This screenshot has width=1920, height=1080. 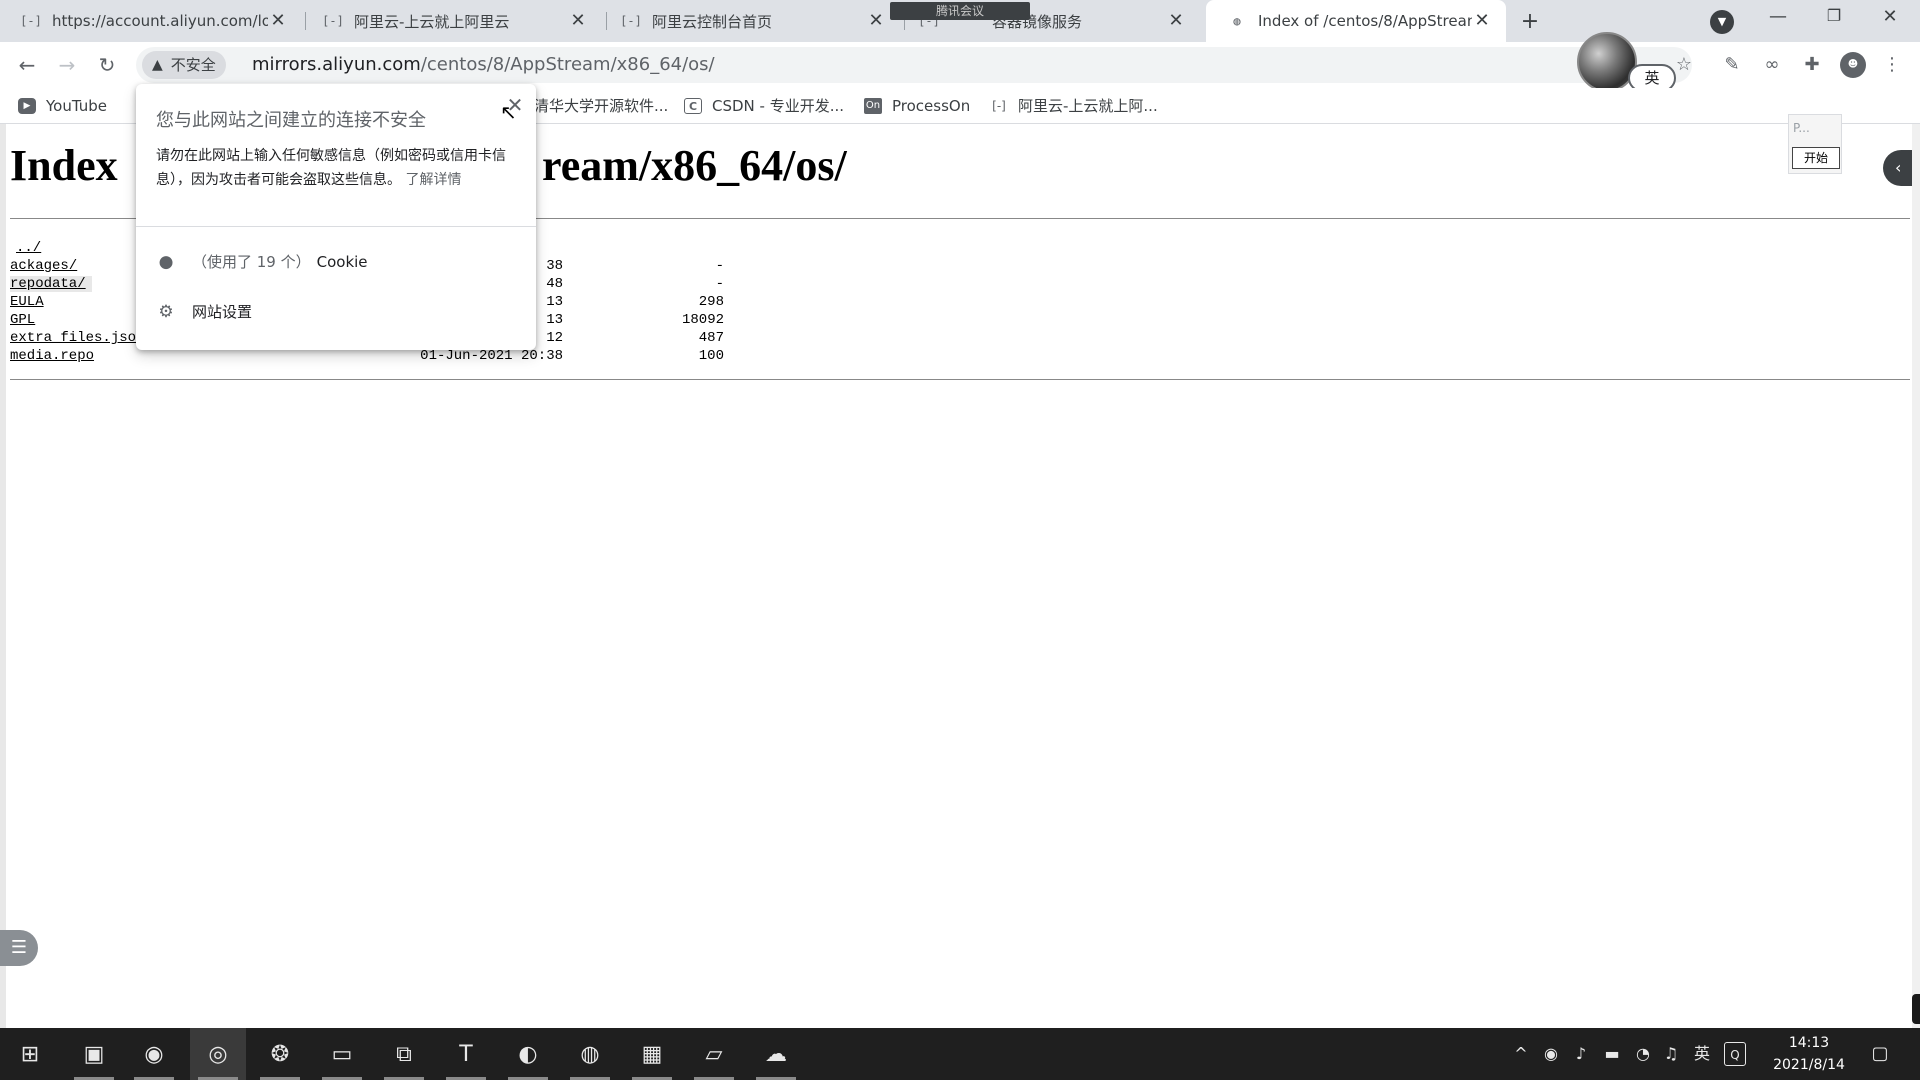 What do you see at coordinates (528, 1054) in the screenshot?
I see `shell-icon: ◐` at bounding box center [528, 1054].